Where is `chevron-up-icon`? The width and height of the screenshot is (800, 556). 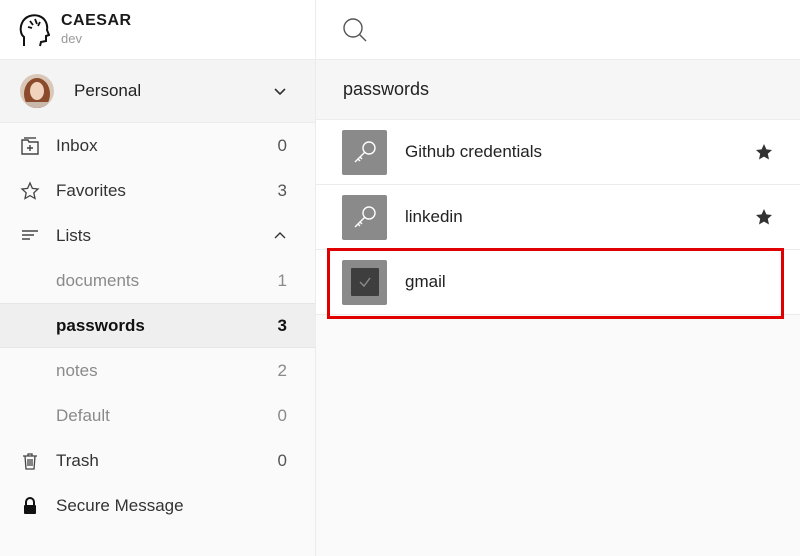
chevron-up-icon is located at coordinates (280, 236).